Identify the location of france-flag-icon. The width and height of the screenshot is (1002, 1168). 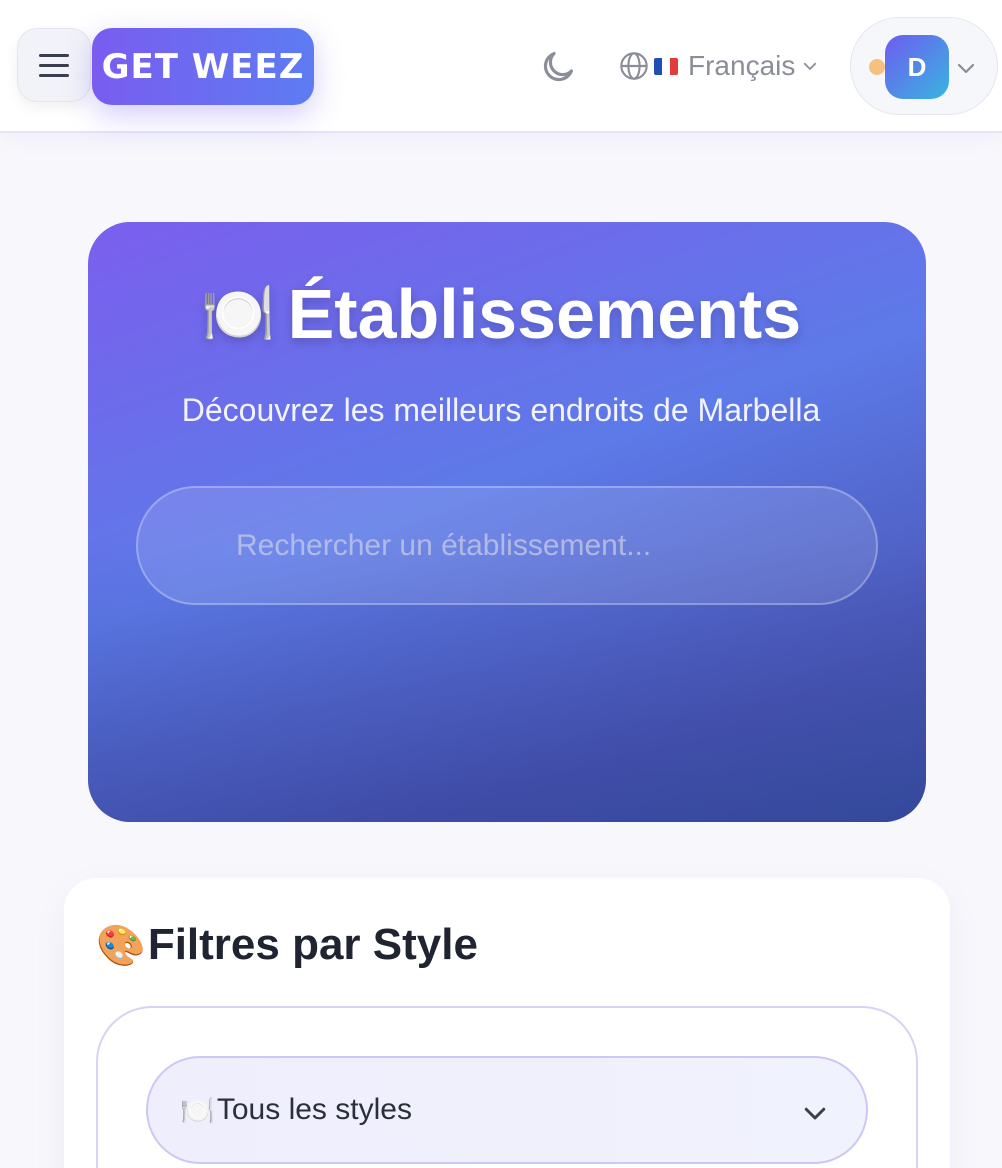
(666, 66).